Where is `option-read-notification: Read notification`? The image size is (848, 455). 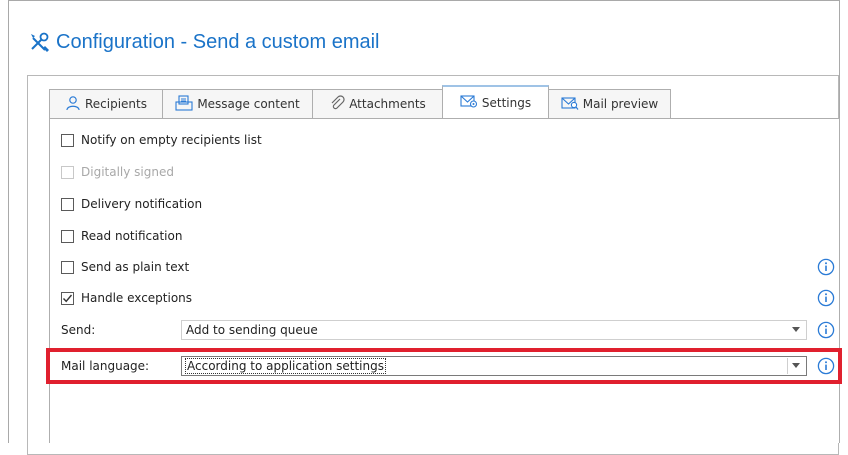
option-read-notification: Read notification is located at coordinates (121, 236).